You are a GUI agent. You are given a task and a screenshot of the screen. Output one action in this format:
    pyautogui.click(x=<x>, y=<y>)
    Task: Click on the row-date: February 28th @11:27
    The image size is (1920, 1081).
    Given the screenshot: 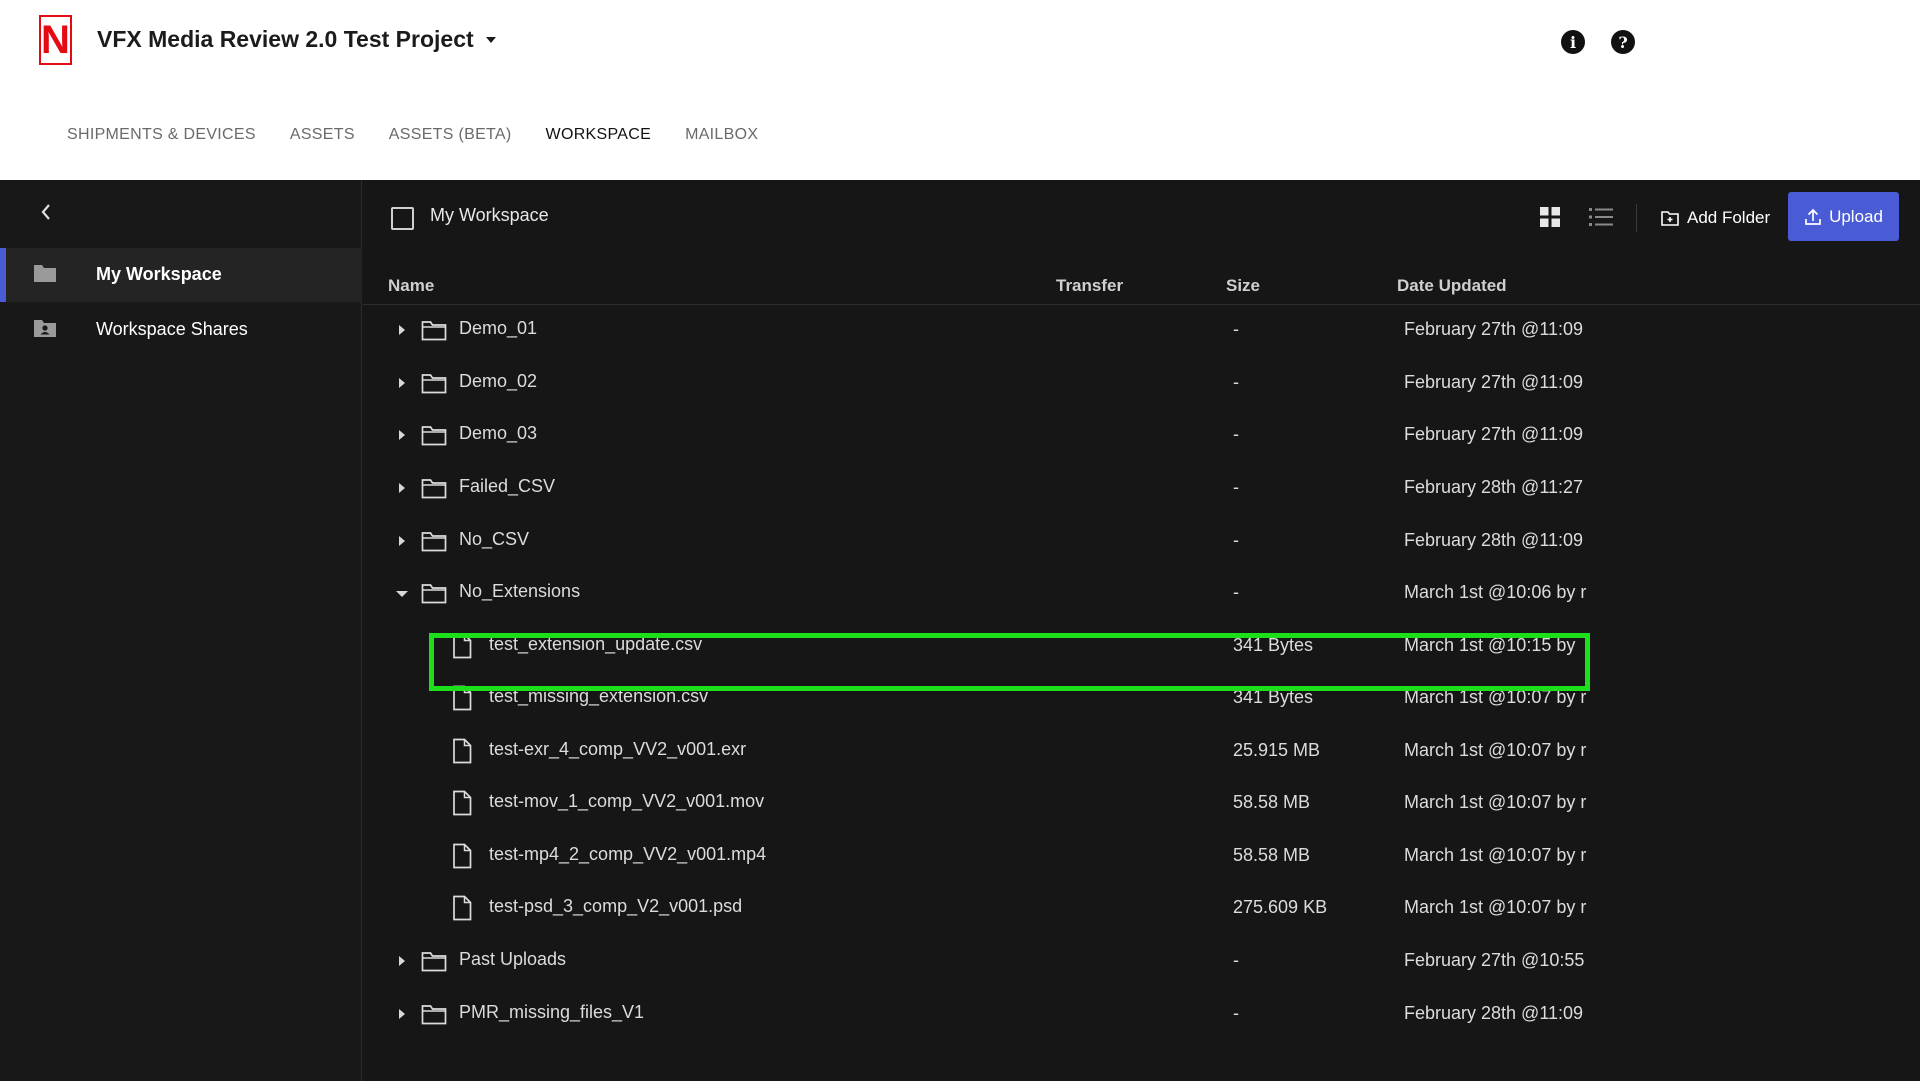 What is the action you would take?
    pyautogui.click(x=1494, y=487)
    